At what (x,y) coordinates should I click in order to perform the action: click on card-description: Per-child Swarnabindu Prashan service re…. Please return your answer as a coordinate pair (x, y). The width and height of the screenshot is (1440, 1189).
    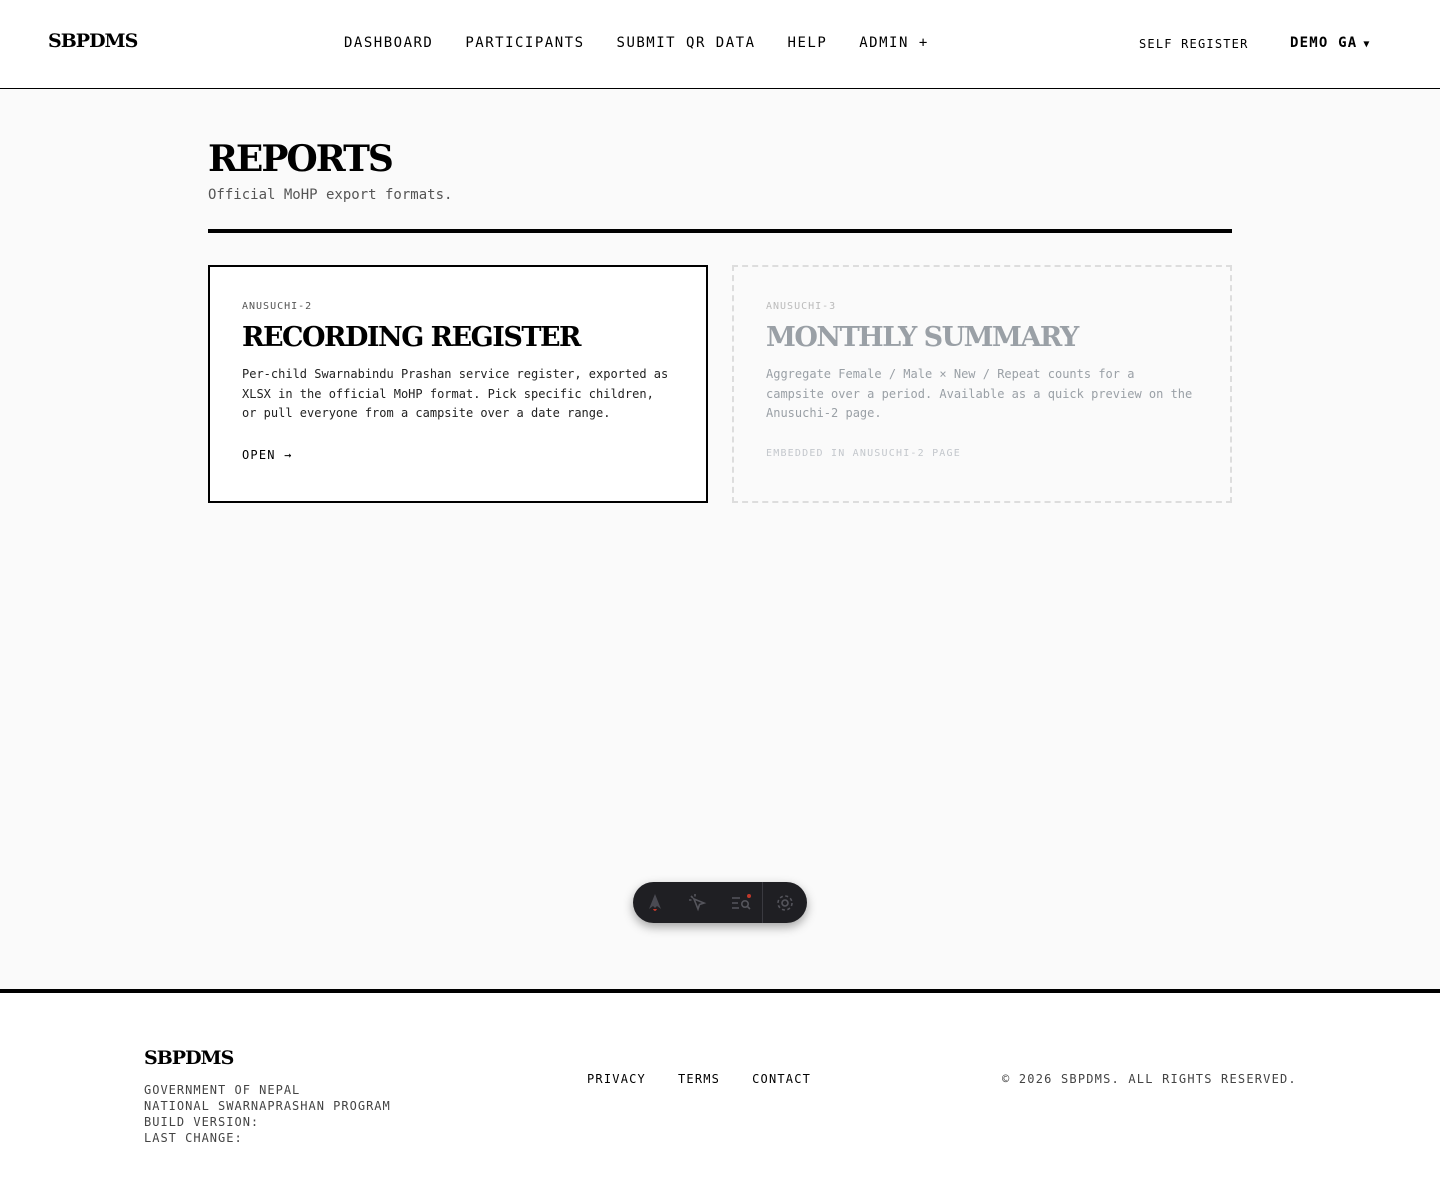
    Looking at the image, I should click on (455, 393).